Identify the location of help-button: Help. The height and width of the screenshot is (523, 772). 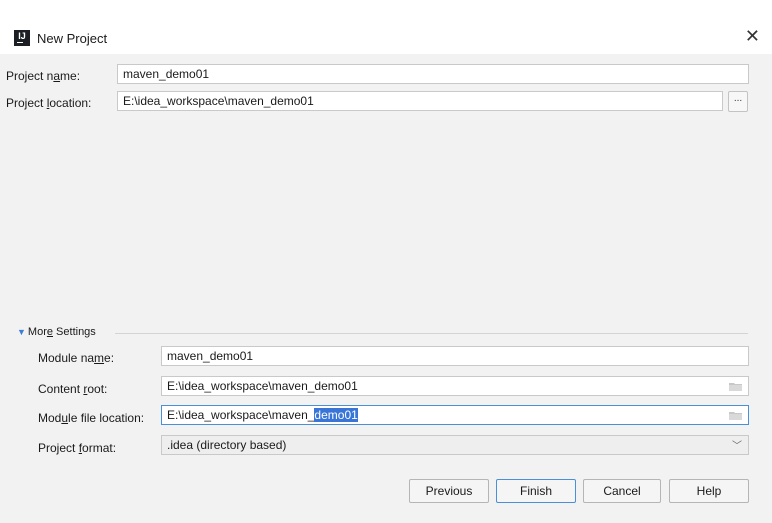
(709, 491).